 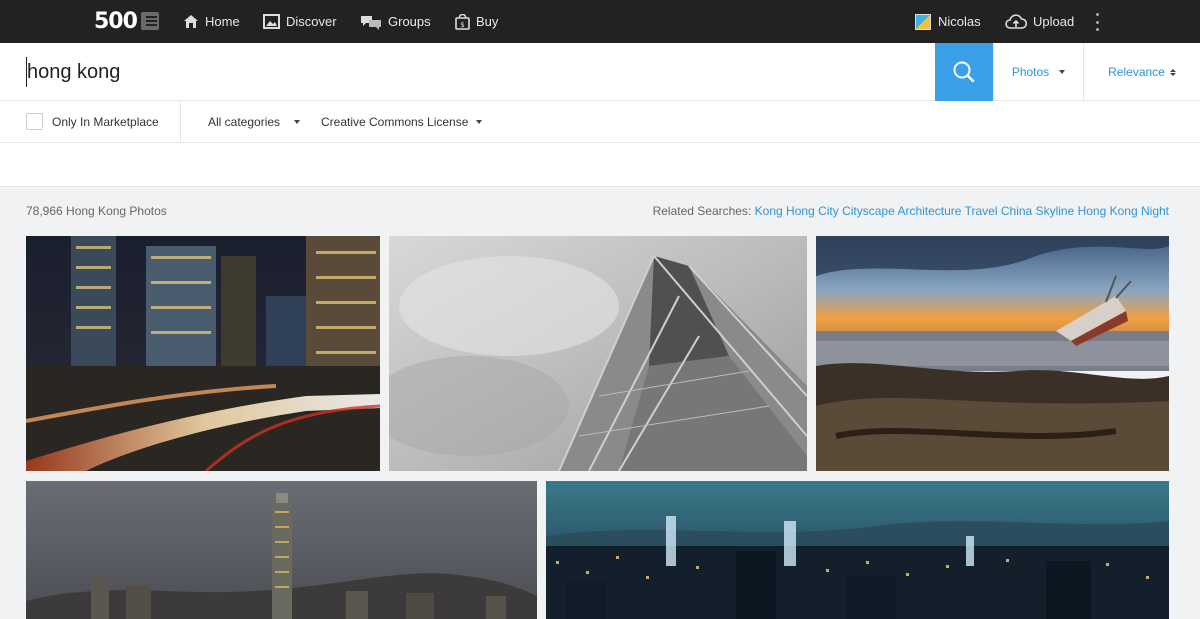 I want to click on nav-groups-label: Groups, so click(x=409, y=21).